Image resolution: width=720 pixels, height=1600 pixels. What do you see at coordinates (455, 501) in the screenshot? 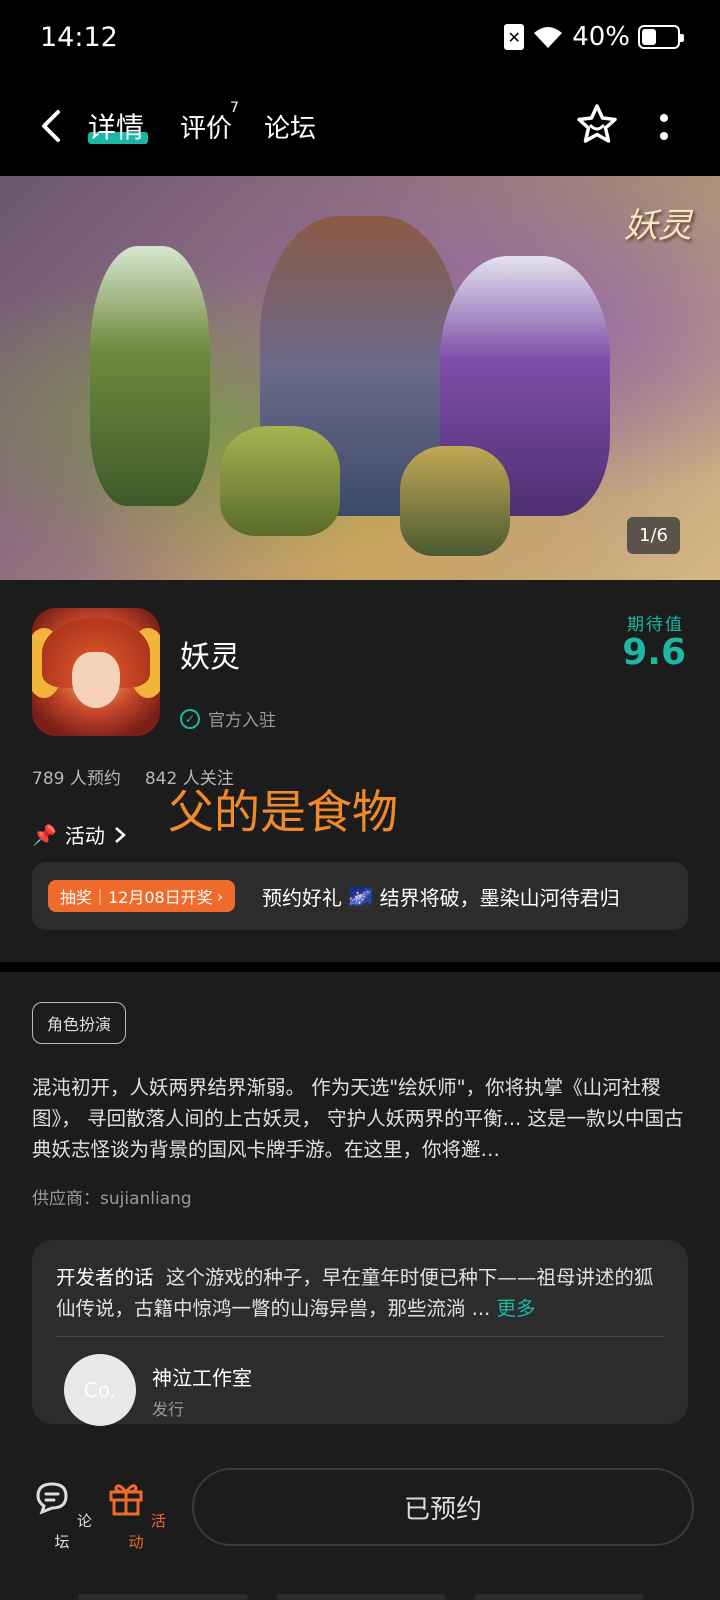
I see `hero-character-small` at bounding box center [455, 501].